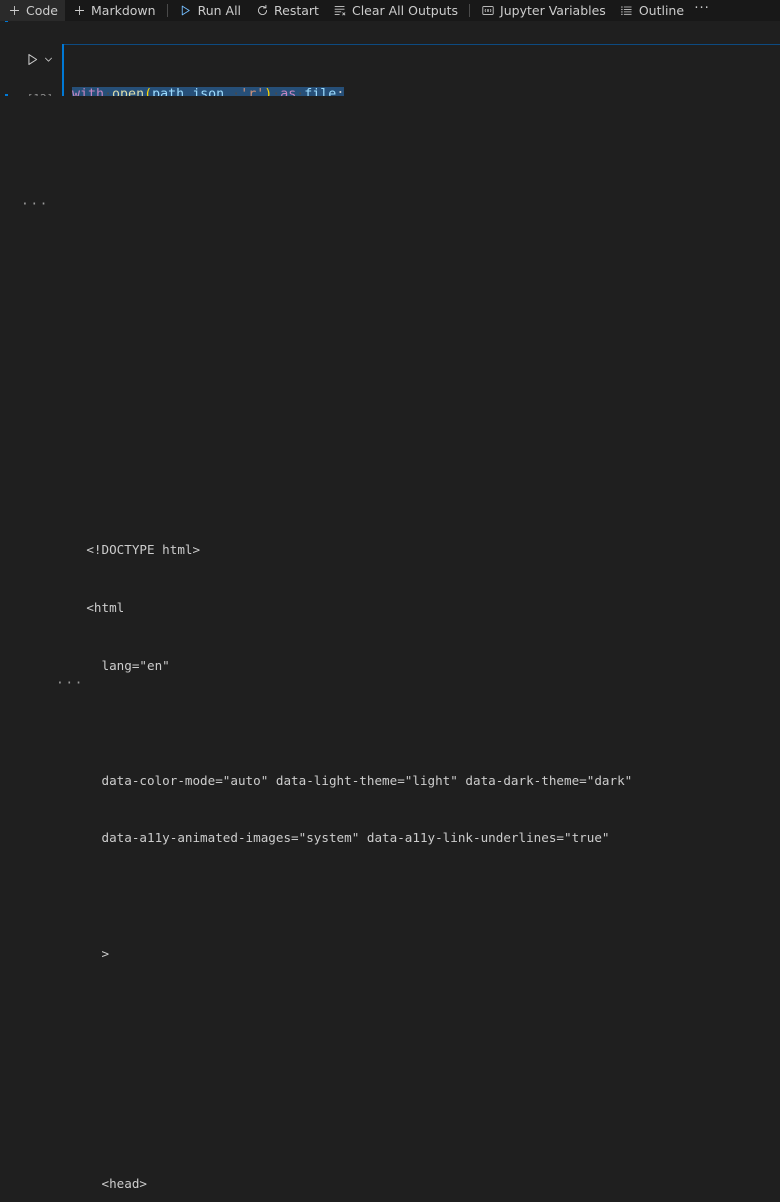 This screenshot has width=780, height=1202. What do you see at coordinates (661, 10) in the screenshot?
I see `outline-label: Outline` at bounding box center [661, 10].